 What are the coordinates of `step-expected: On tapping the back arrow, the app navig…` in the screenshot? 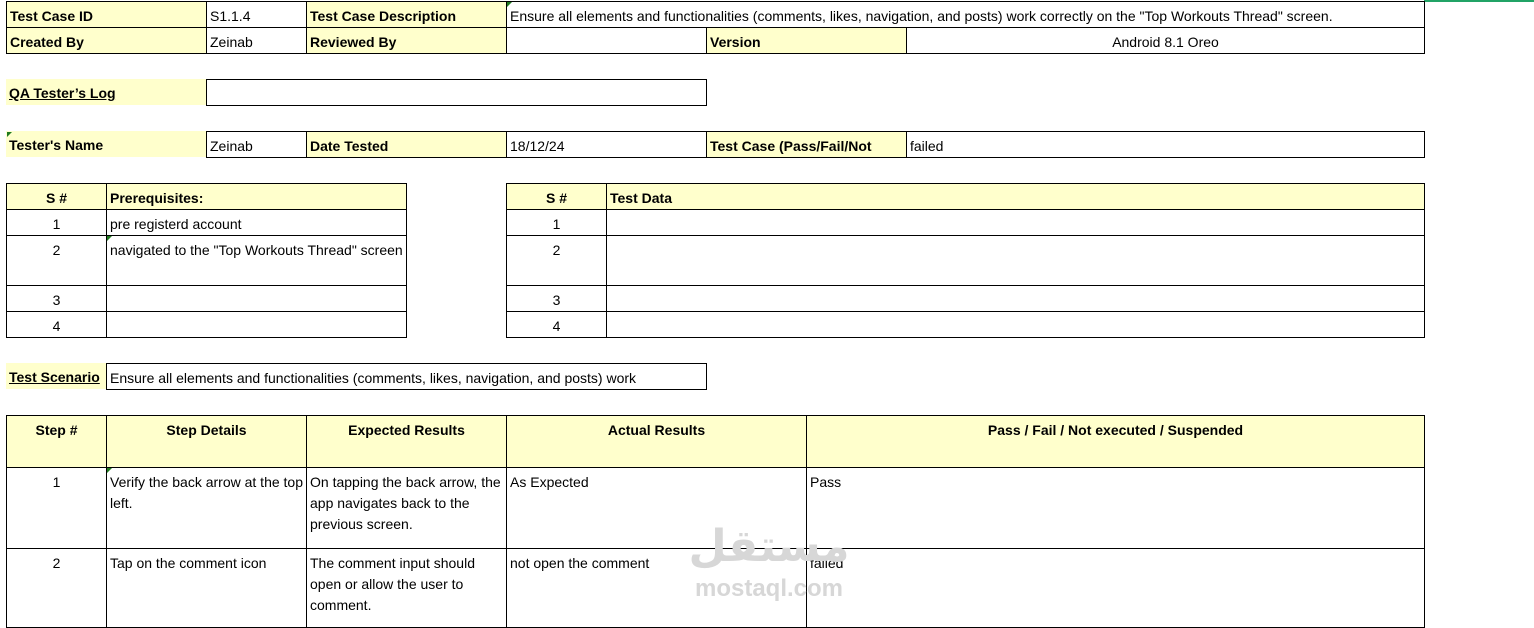 It's located at (406, 508).